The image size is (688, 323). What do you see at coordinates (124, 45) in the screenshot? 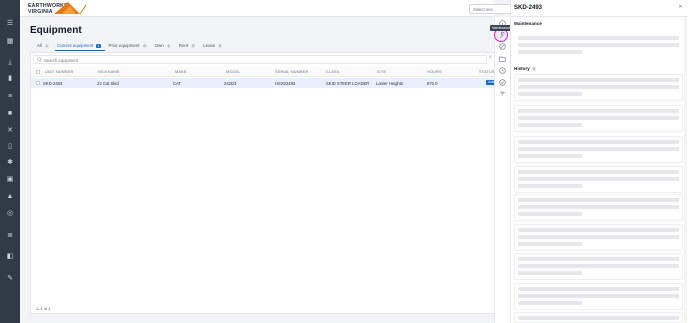
I see `tab-label: Prior equipment` at bounding box center [124, 45].